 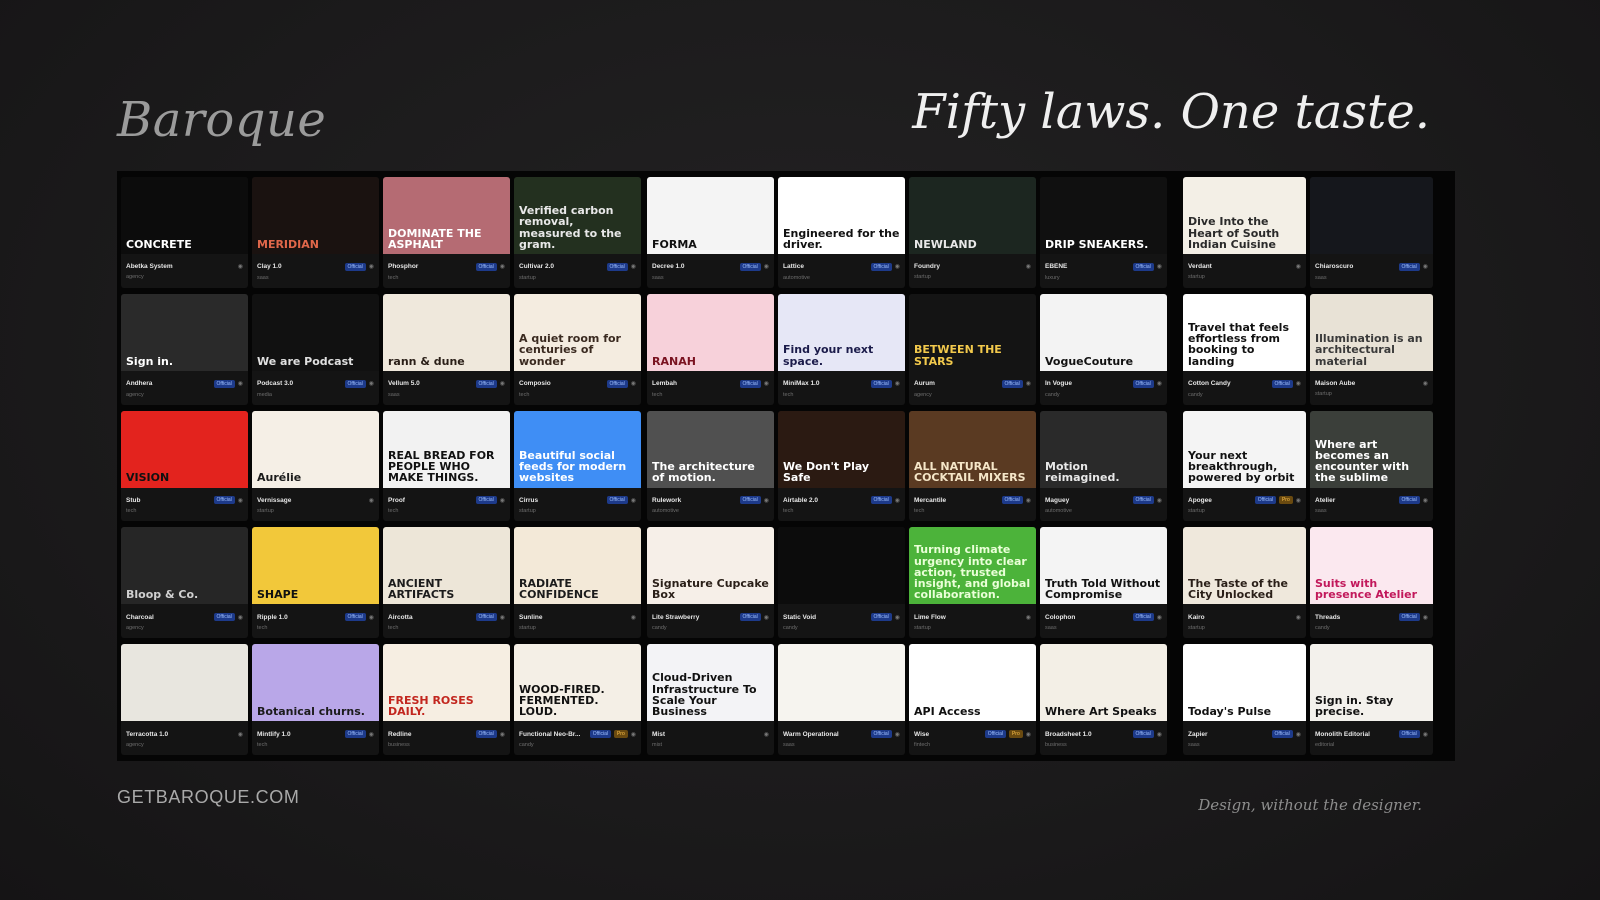 I want to click on template-card: Sign in. Andhera Official ◉ agency, so click(x=184, y=349).